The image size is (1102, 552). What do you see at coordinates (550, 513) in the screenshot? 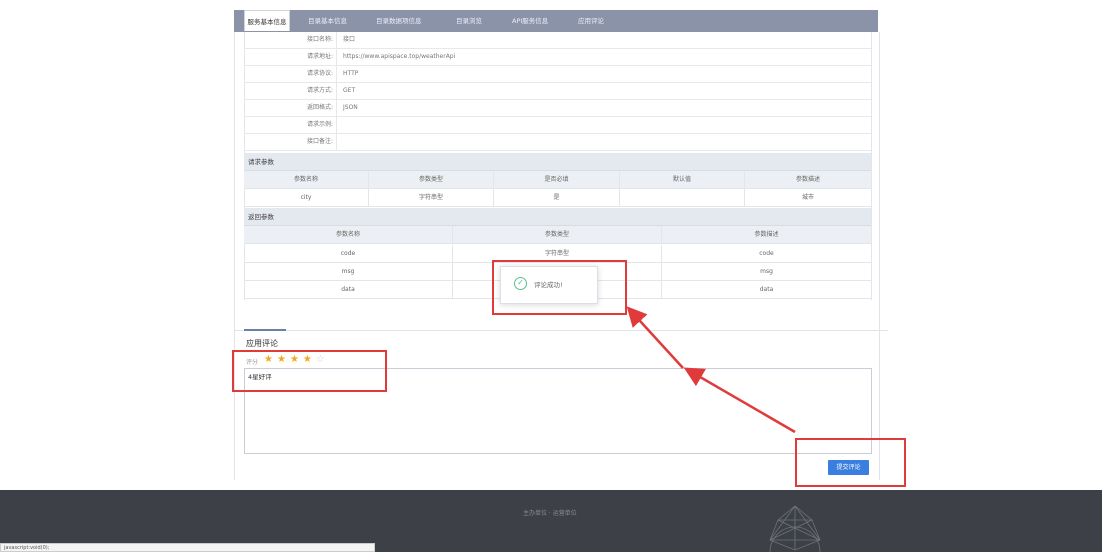
I see `footer-text: 主办单位 · 运营单位` at bounding box center [550, 513].